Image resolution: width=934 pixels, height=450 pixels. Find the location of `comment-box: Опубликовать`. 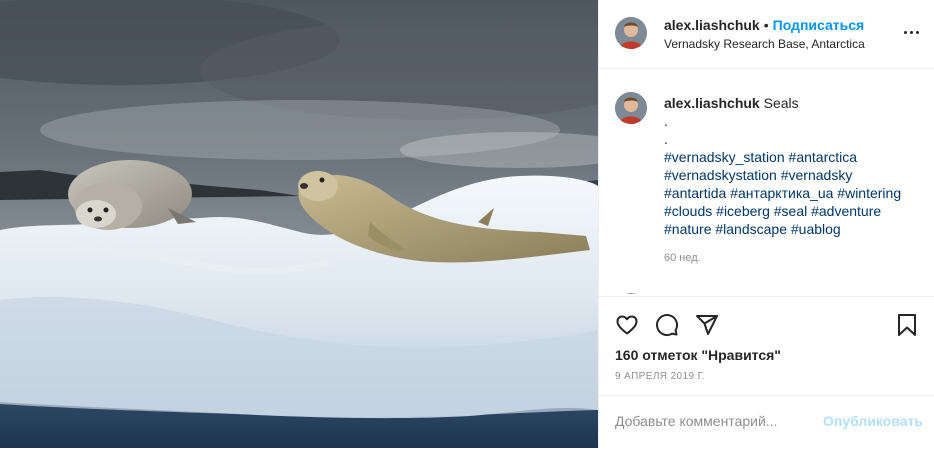

comment-box: Опубликовать is located at coordinates (766, 422).